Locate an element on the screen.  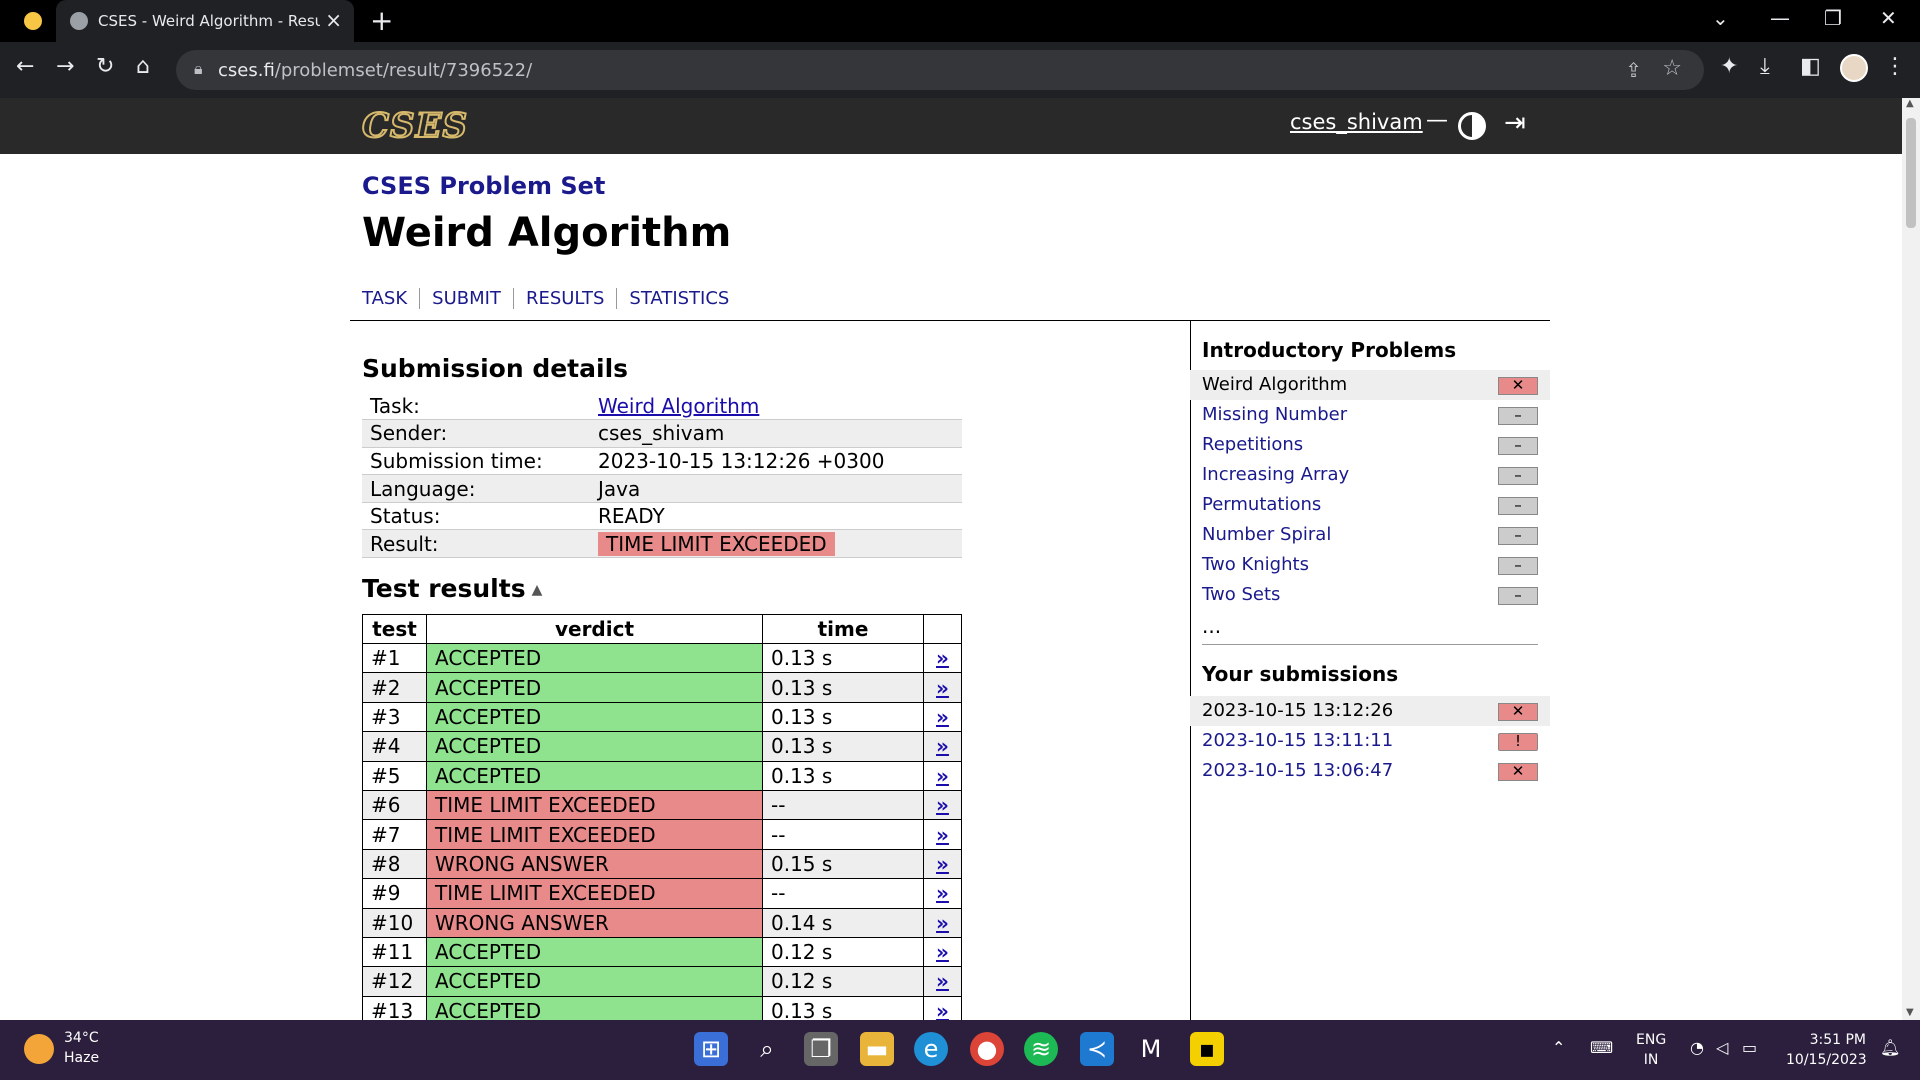
collapse-triangle-icon: ▲ is located at coordinates (537, 590).